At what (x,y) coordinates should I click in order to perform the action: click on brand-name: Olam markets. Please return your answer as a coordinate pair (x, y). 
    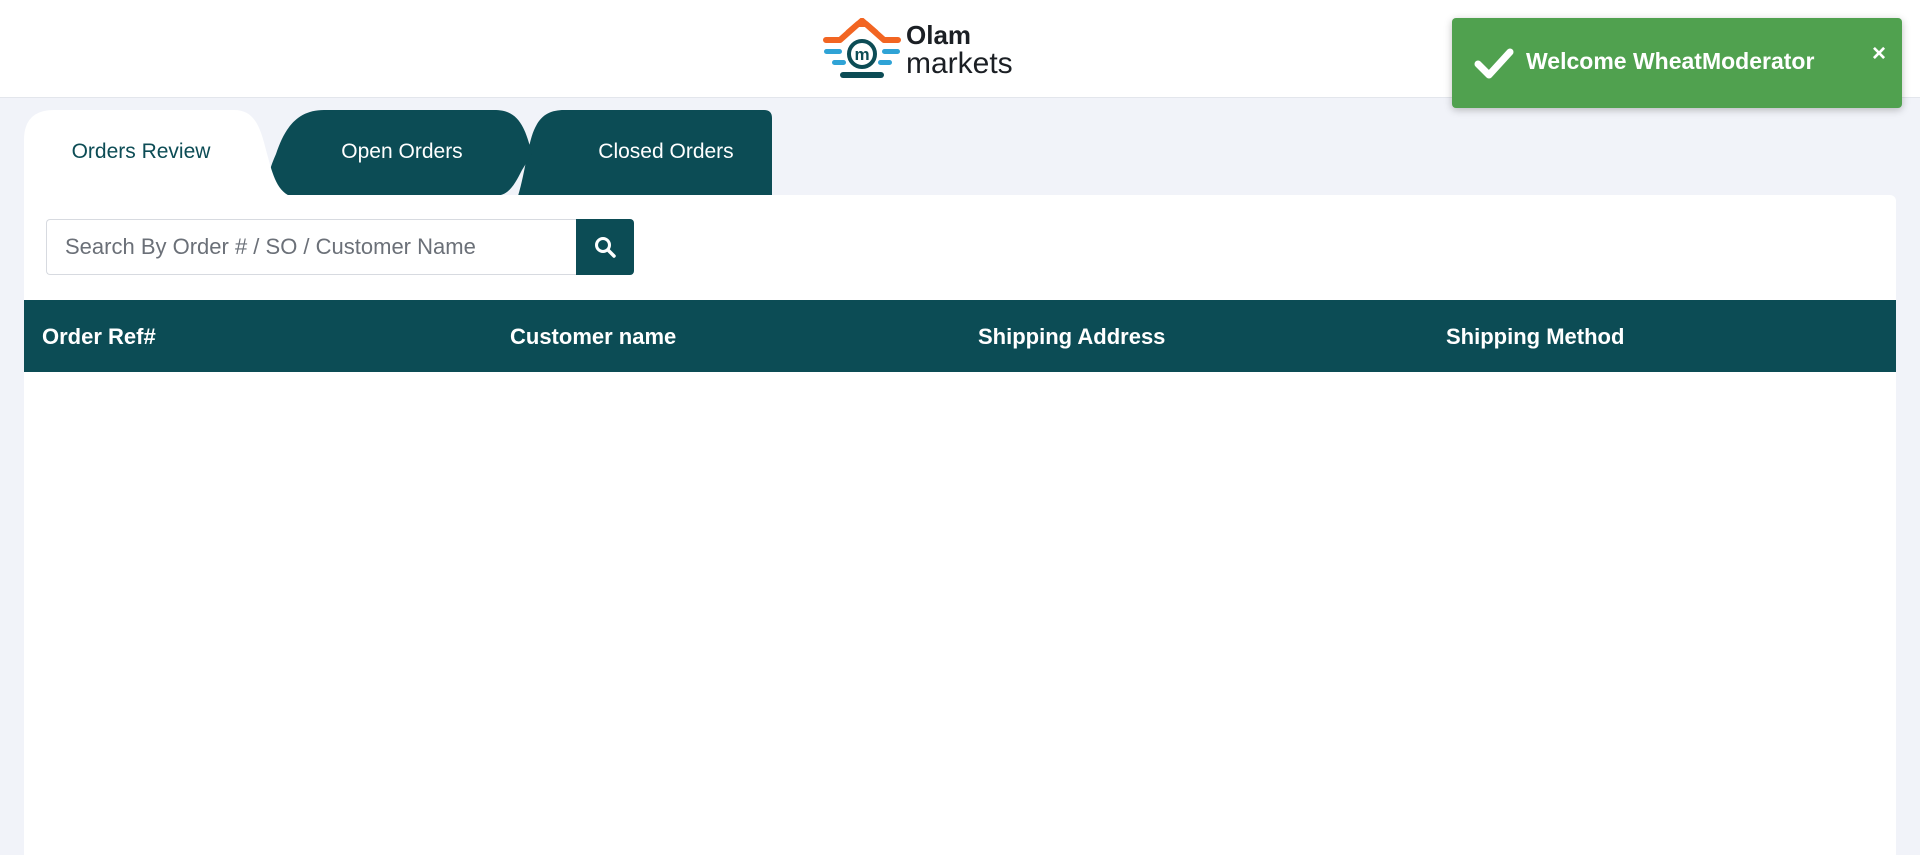
    Looking at the image, I should click on (959, 50).